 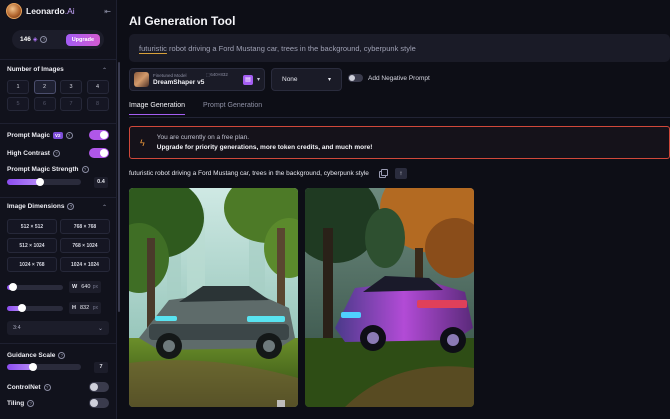 I want to click on collapse-sidebar-icon: ⇤, so click(x=107, y=11).